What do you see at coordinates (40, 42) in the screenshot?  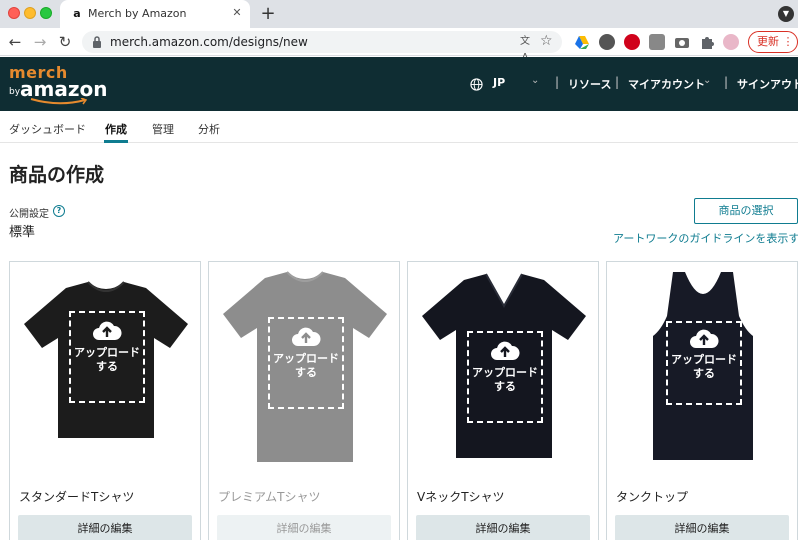 I see `forward-arrow-icon: →` at bounding box center [40, 42].